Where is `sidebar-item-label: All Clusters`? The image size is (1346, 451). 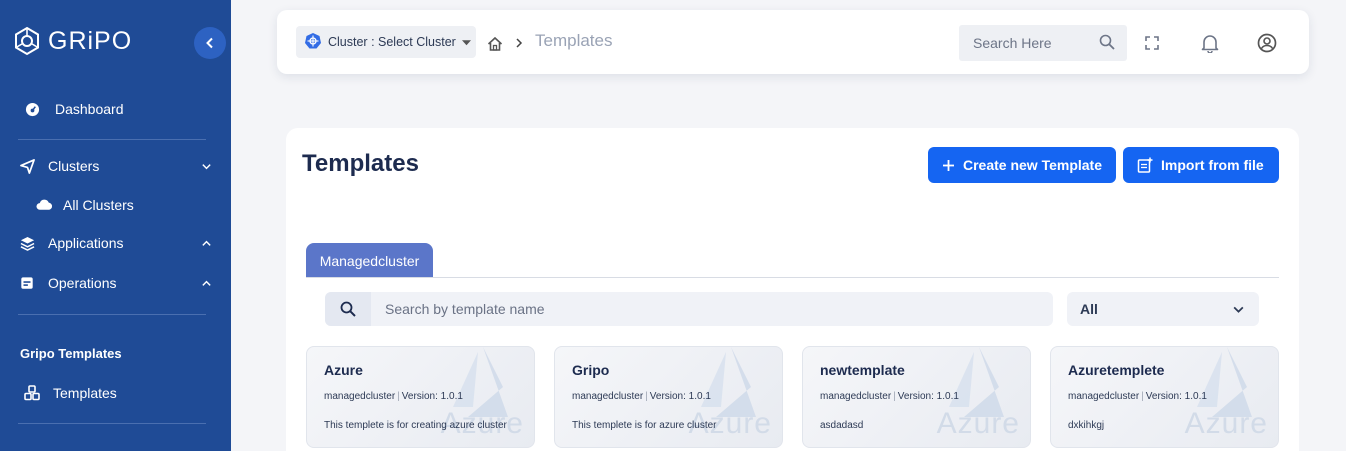
sidebar-item-label: All Clusters is located at coordinates (98, 205).